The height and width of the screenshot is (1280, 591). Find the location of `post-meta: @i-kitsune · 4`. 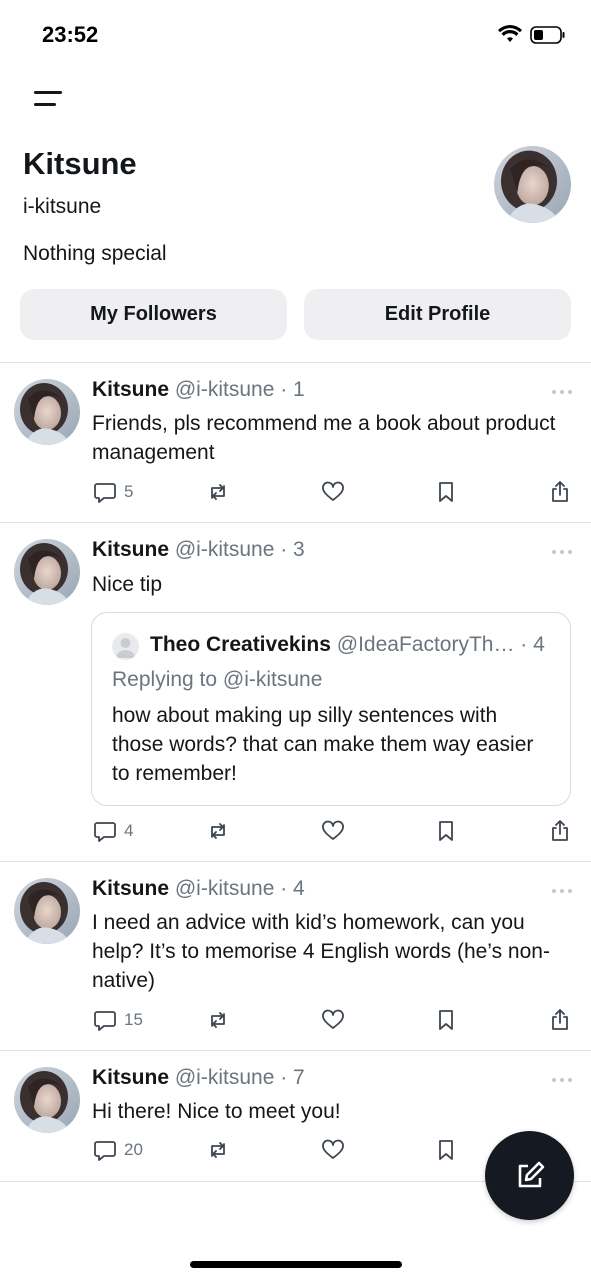

post-meta: @i-kitsune · 4 is located at coordinates (239, 888).